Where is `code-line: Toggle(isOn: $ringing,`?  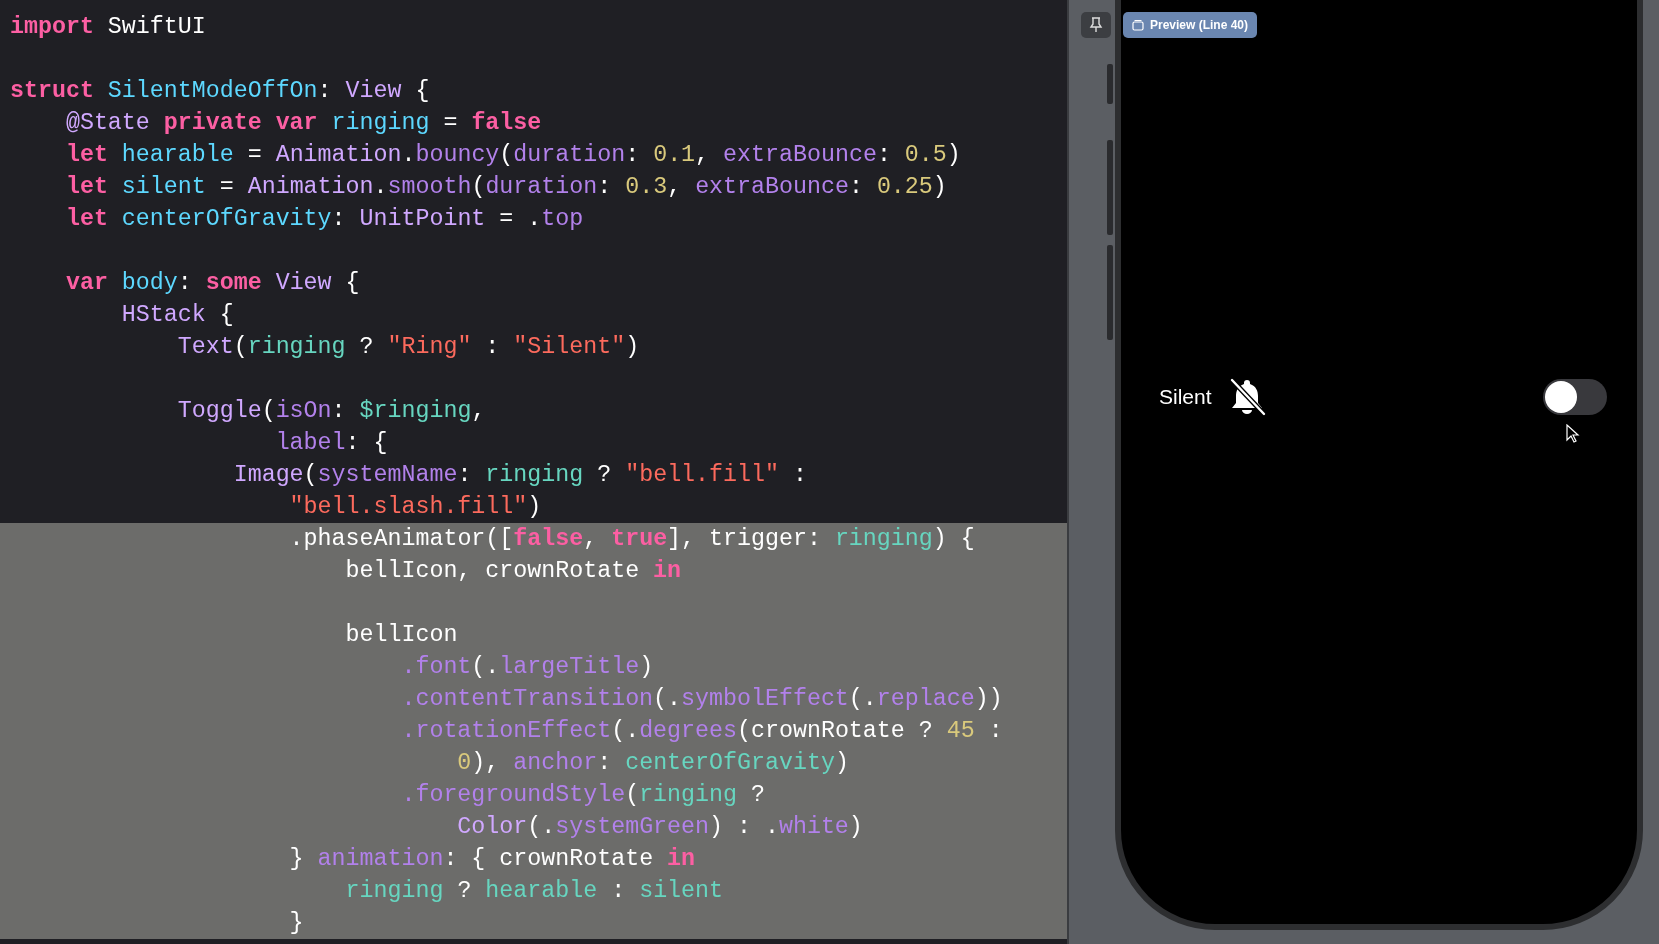
code-line: Toggle(isOn: $ringing, is located at coordinates (331, 411).